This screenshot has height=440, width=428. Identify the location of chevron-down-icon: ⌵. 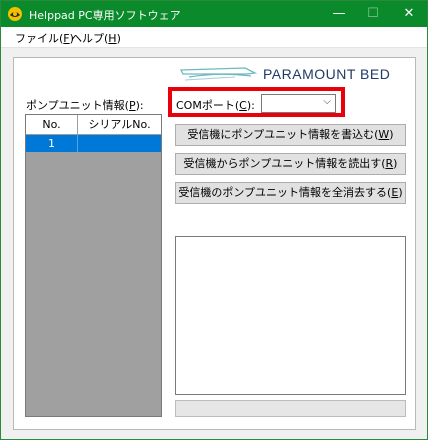
(327, 101).